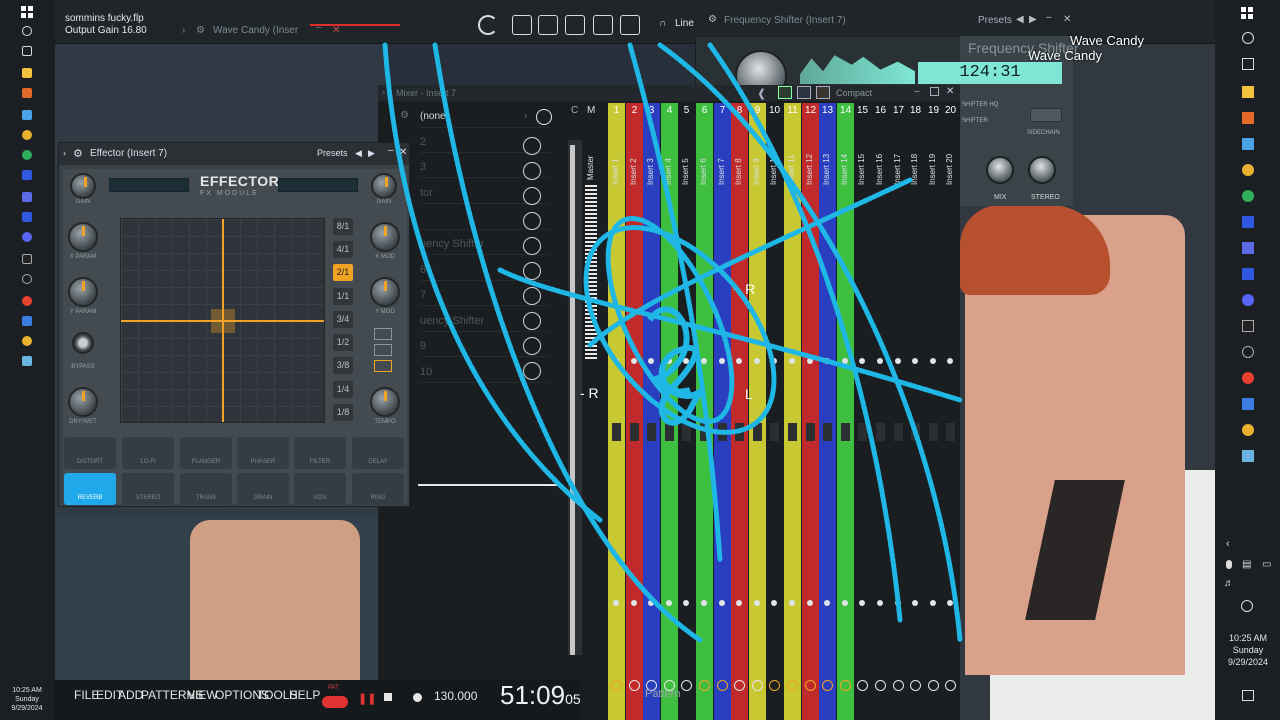  What do you see at coordinates (27, 155) in the screenshot?
I see `browser-icon` at bounding box center [27, 155].